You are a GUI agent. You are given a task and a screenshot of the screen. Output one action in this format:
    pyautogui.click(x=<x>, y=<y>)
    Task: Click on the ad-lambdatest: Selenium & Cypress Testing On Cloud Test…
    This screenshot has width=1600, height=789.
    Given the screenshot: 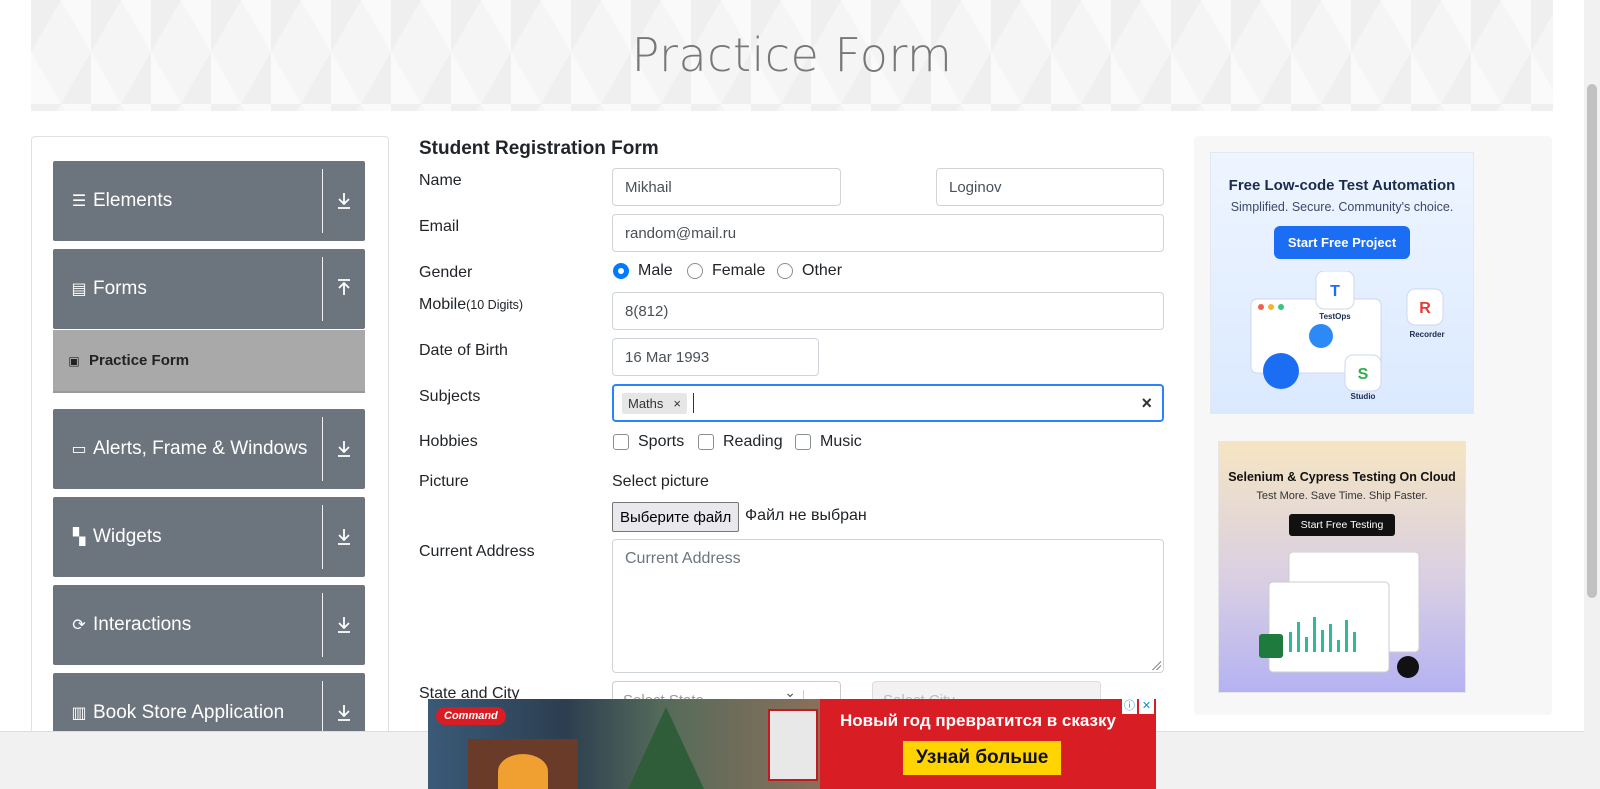 What is the action you would take?
    pyautogui.click(x=1342, y=567)
    